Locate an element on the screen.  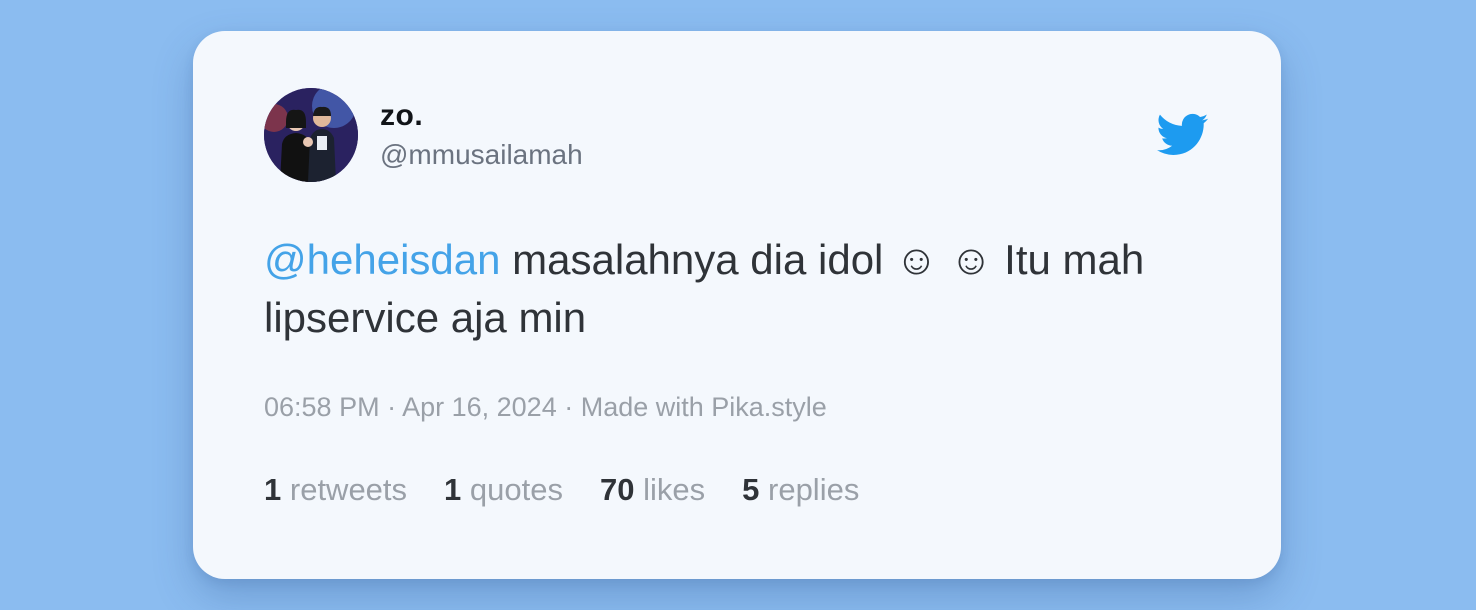
stat-replies: 5 replies is located at coordinates (800, 490).